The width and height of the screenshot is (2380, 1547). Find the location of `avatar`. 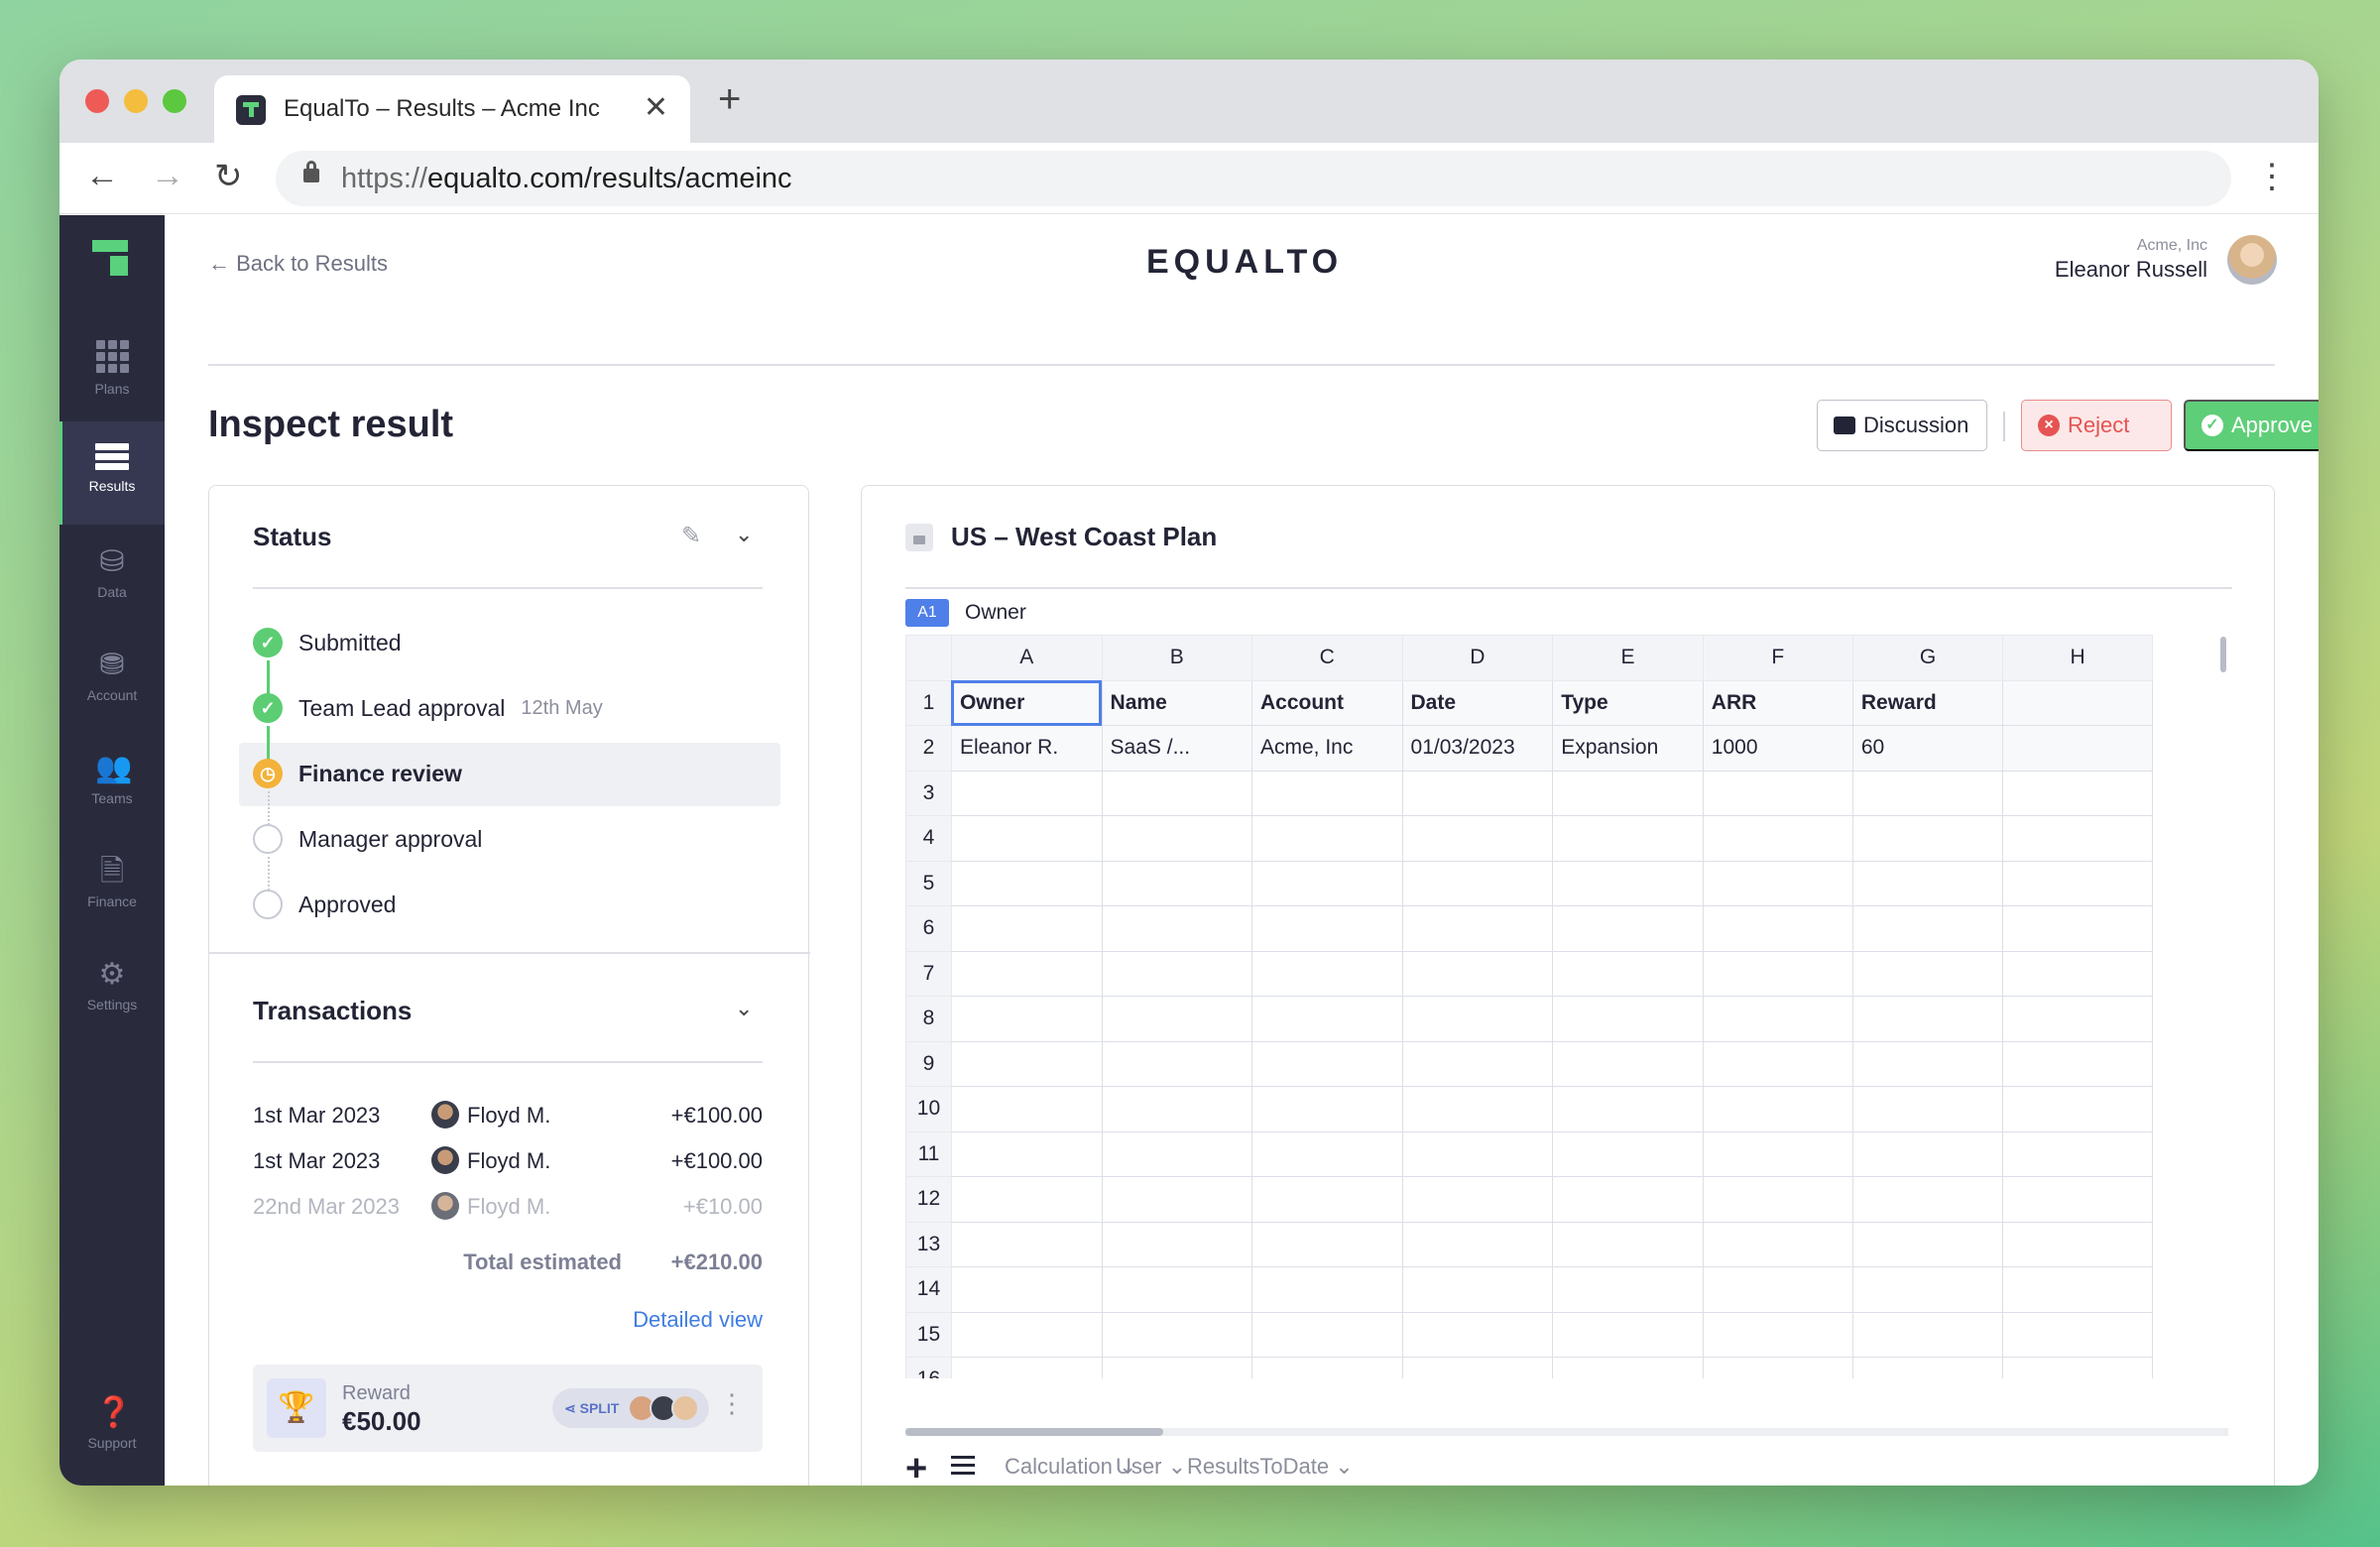

avatar is located at coordinates (2252, 260).